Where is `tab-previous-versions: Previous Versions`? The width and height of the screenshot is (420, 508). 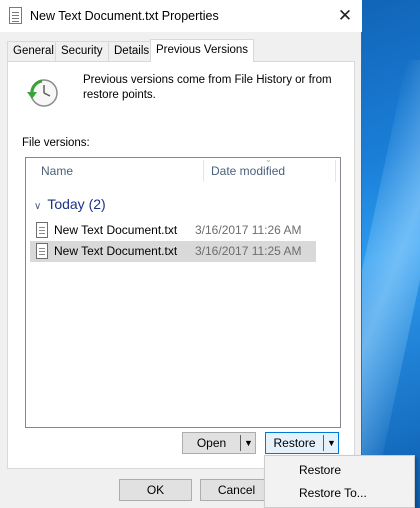
tab-previous-versions: Previous Versions is located at coordinates (202, 50).